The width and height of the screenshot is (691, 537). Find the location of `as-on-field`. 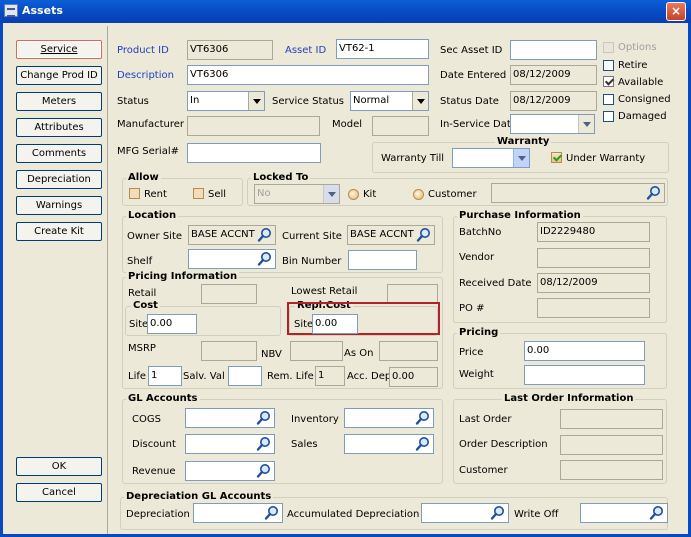

as-on-field is located at coordinates (408, 351).